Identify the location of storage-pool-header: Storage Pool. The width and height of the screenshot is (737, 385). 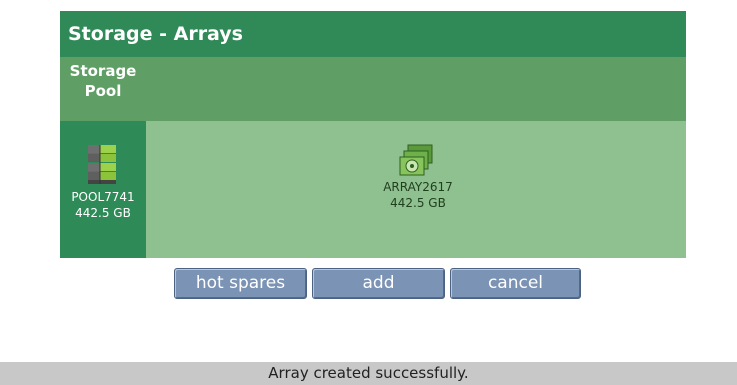
(103, 89).